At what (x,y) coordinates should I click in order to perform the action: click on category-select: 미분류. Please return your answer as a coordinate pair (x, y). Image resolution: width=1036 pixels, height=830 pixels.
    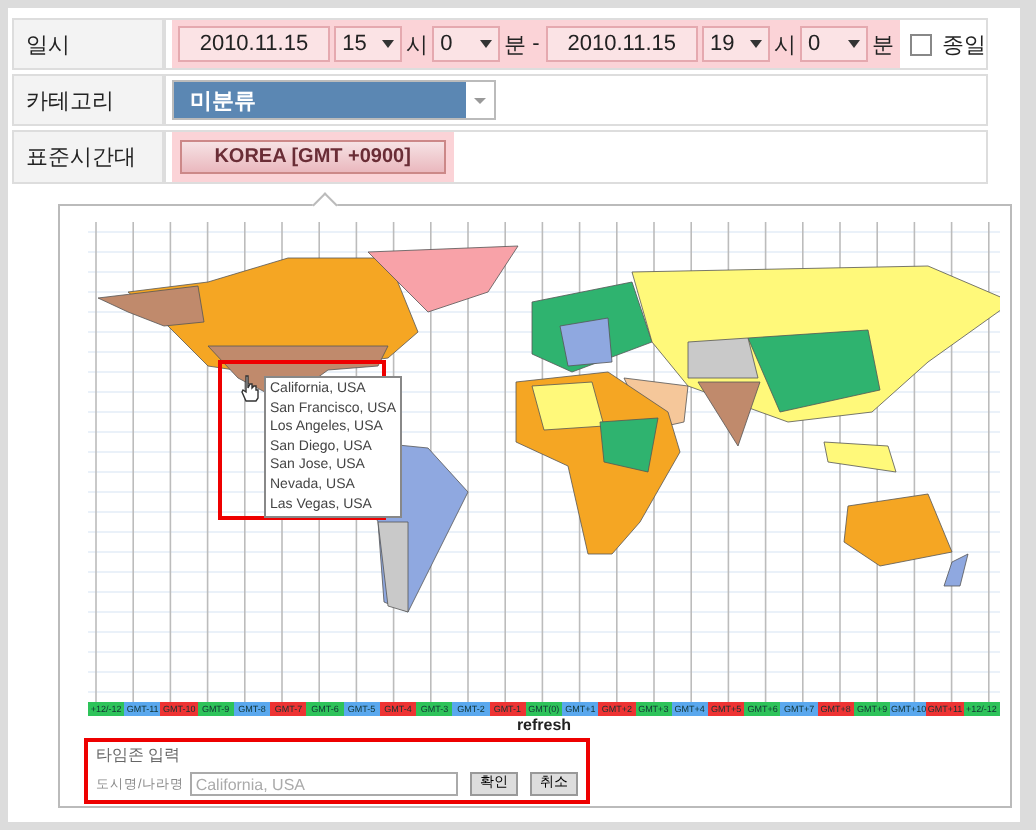
    Looking at the image, I should click on (333, 100).